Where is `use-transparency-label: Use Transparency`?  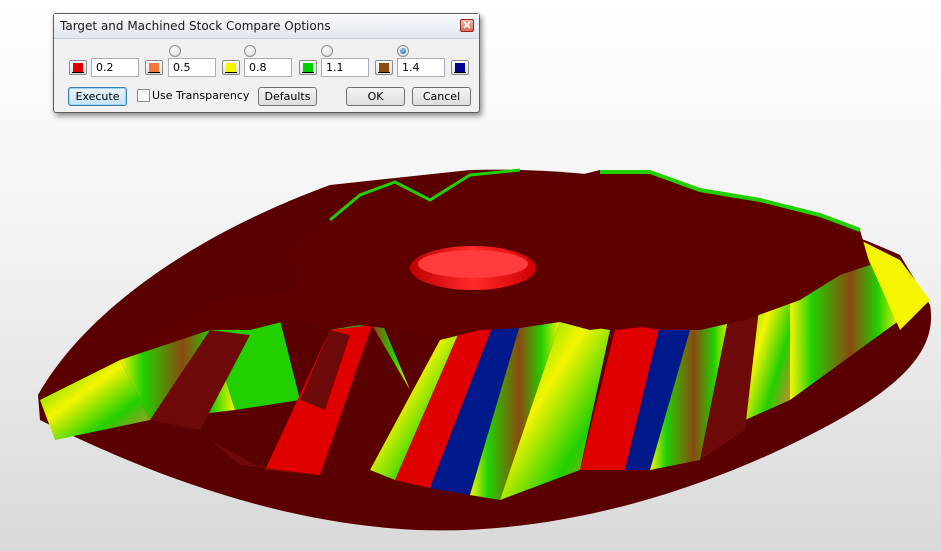
use-transparency-label: Use Transparency is located at coordinates (201, 95).